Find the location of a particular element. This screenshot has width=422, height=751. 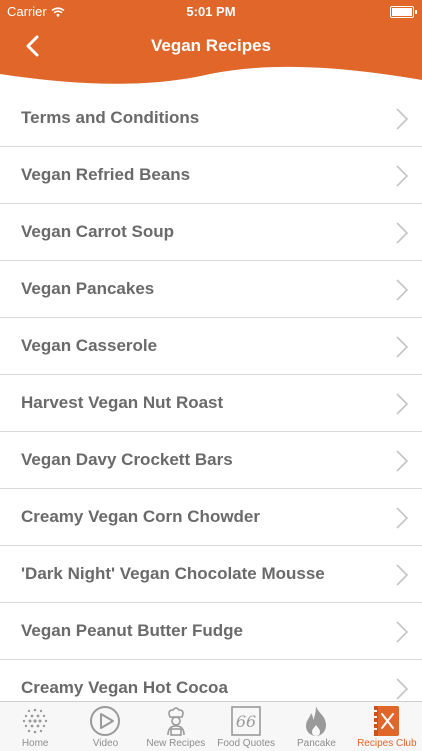

chef-icon is located at coordinates (176, 721).